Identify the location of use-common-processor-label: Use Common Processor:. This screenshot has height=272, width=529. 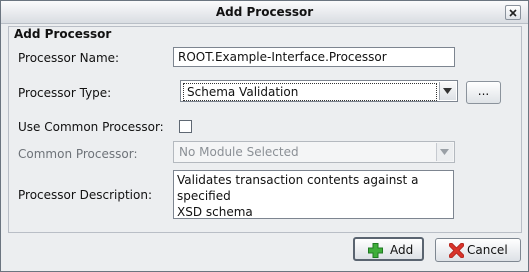
(91, 127).